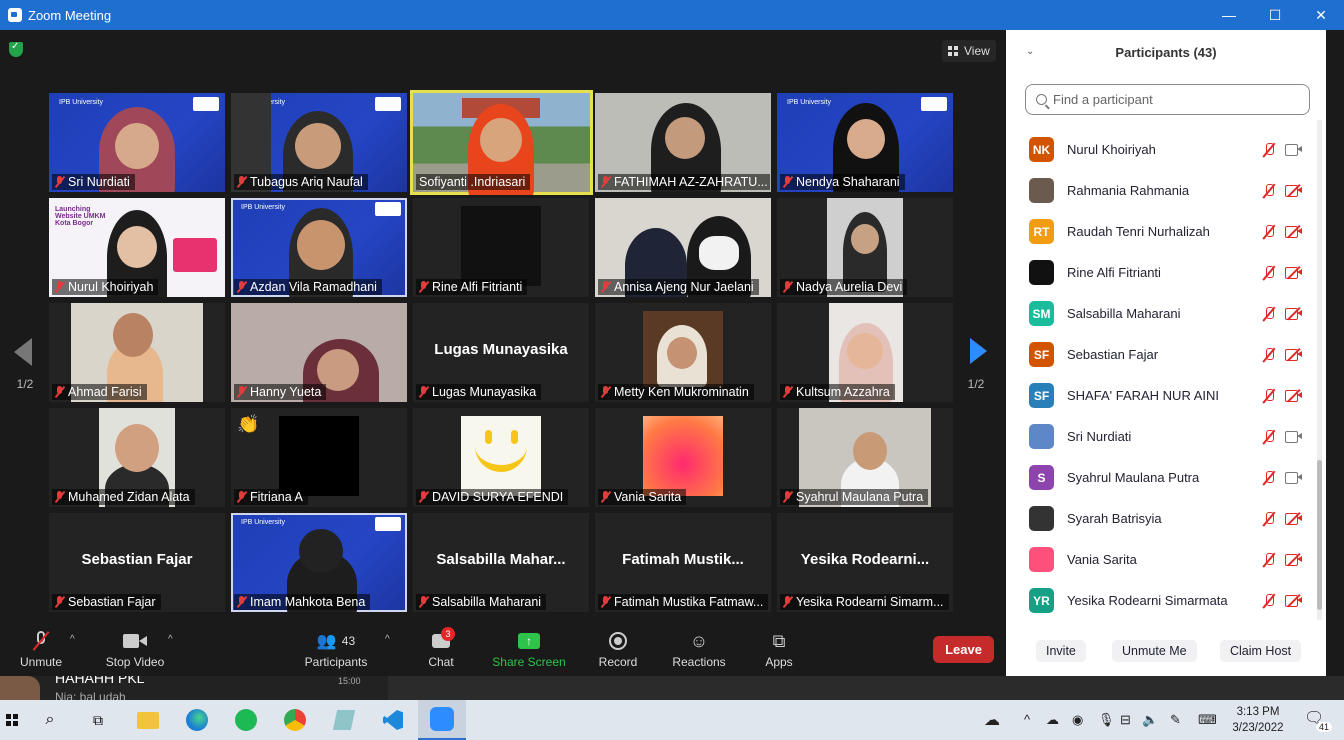 The image size is (1344, 740). What do you see at coordinates (442, 720) in the screenshot?
I see `zoom-taskbar-icon` at bounding box center [442, 720].